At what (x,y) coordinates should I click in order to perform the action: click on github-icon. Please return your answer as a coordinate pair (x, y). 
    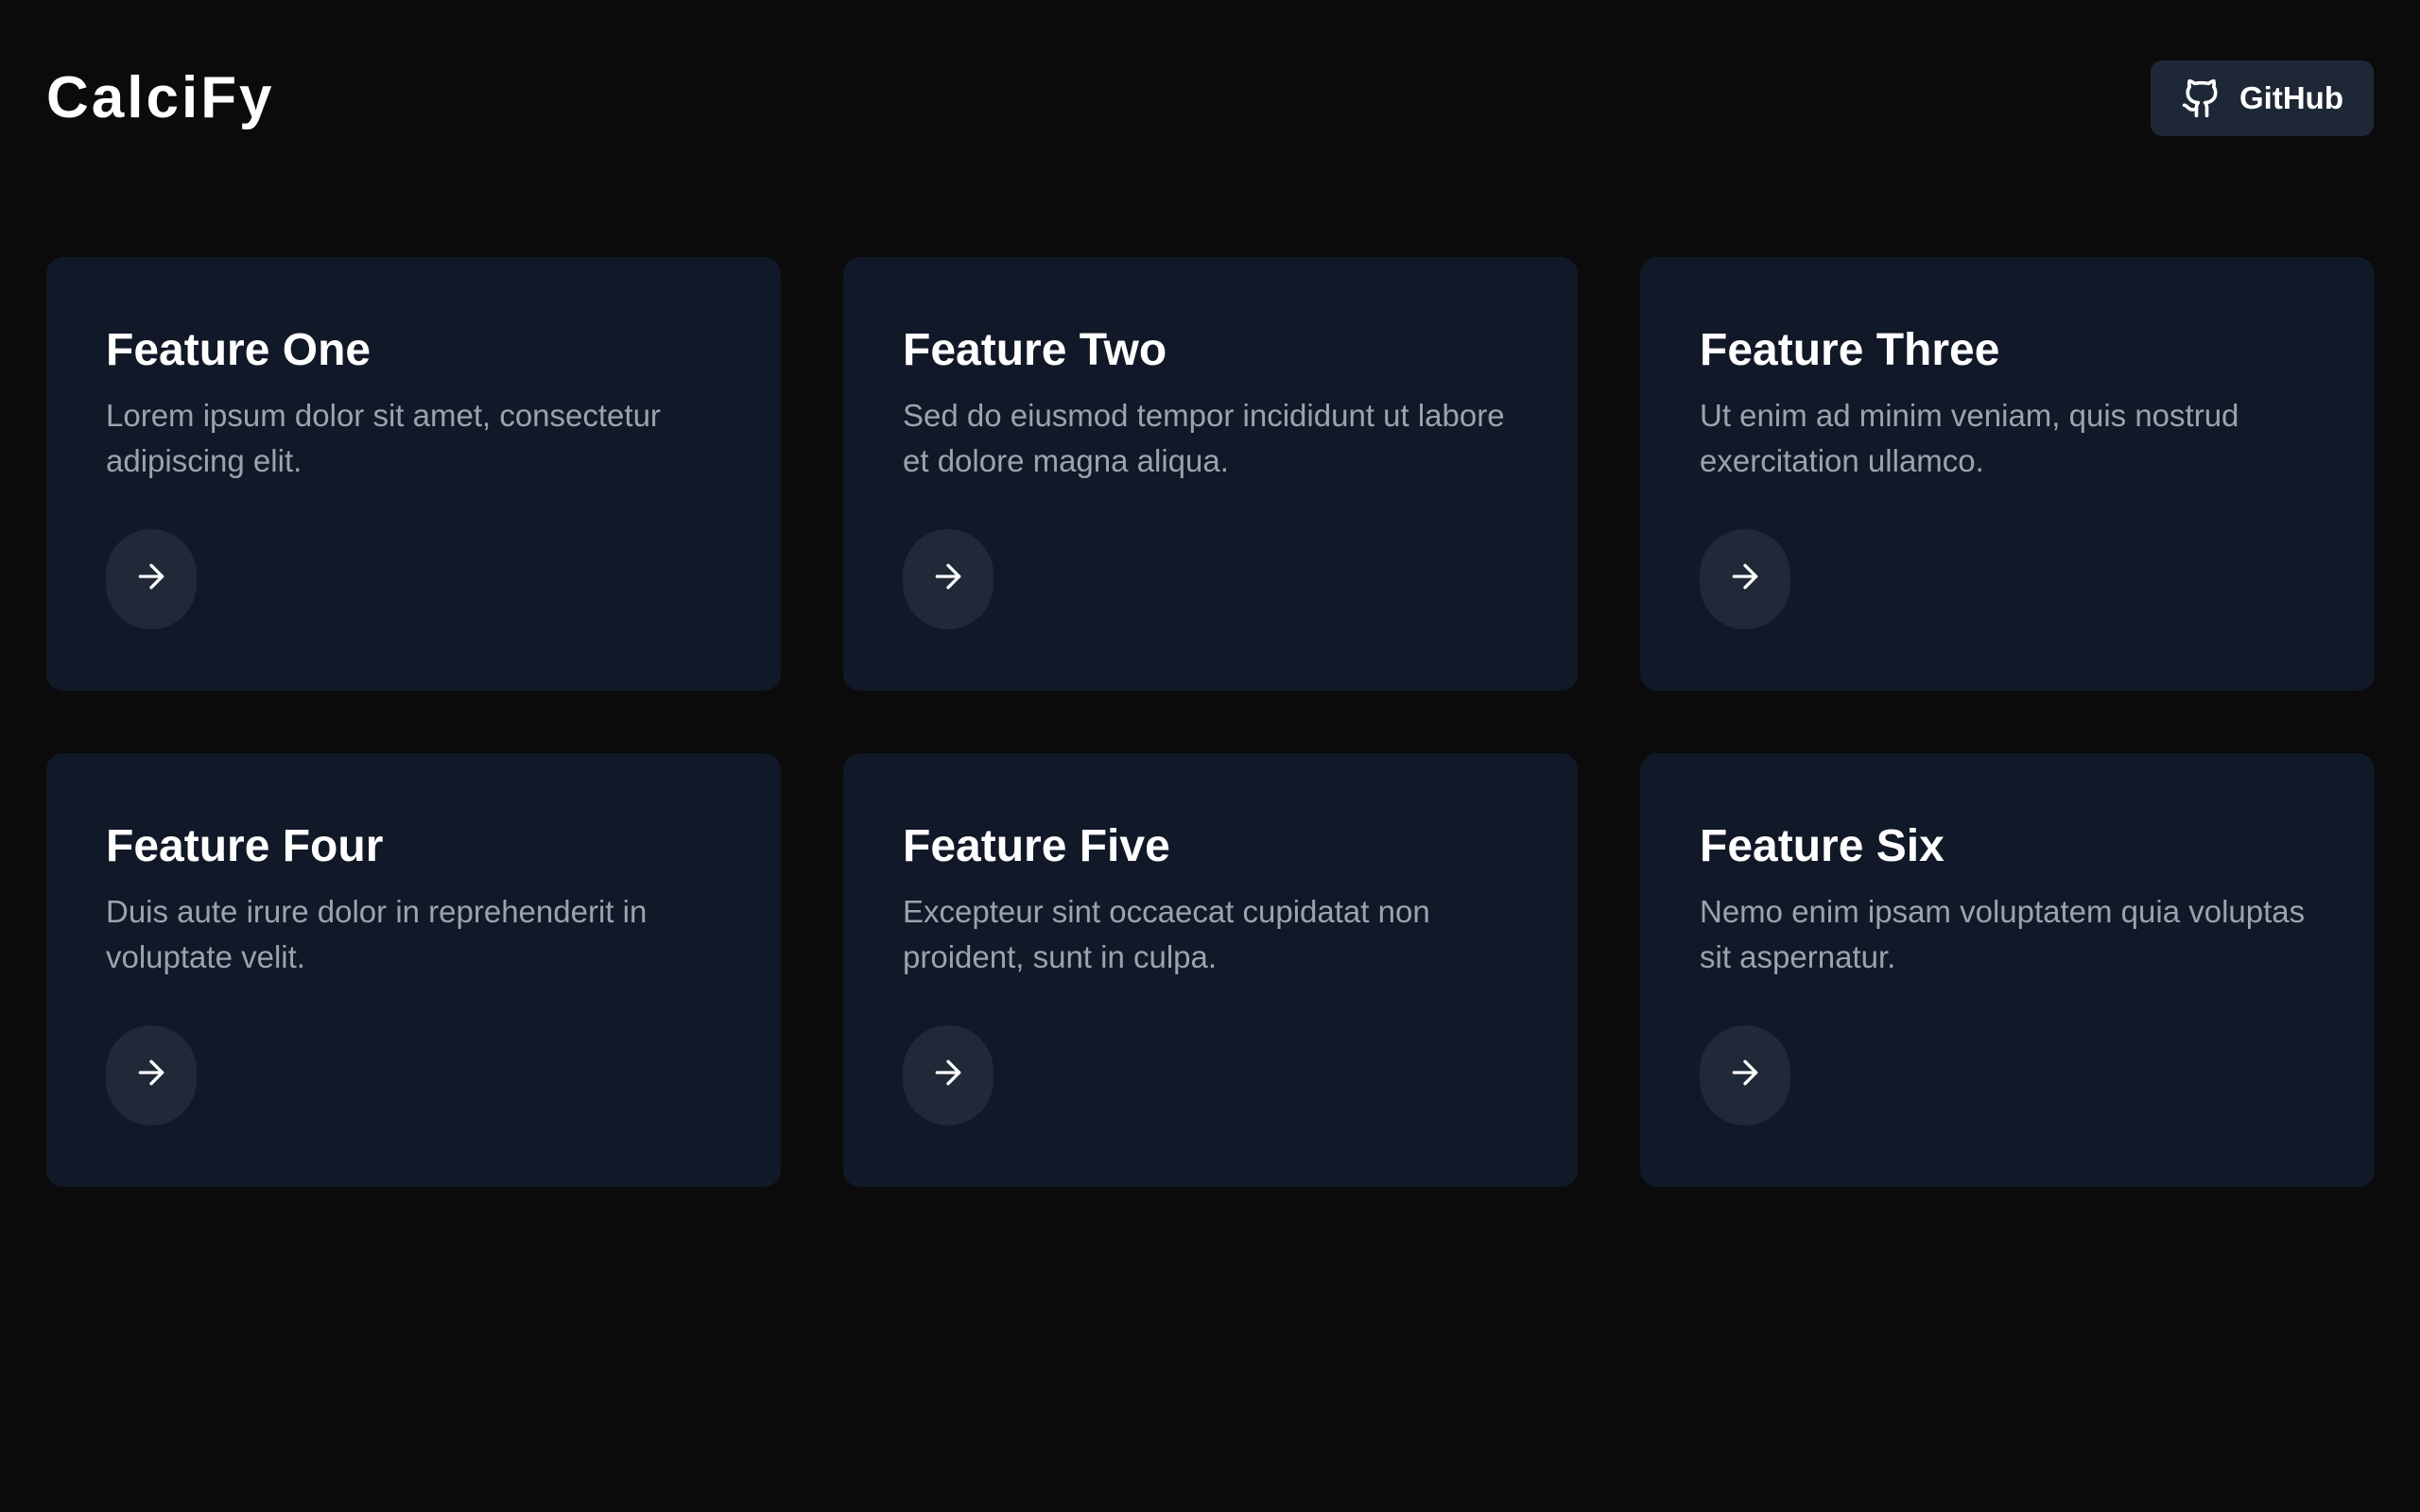
    Looking at the image, I should click on (2201, 98).